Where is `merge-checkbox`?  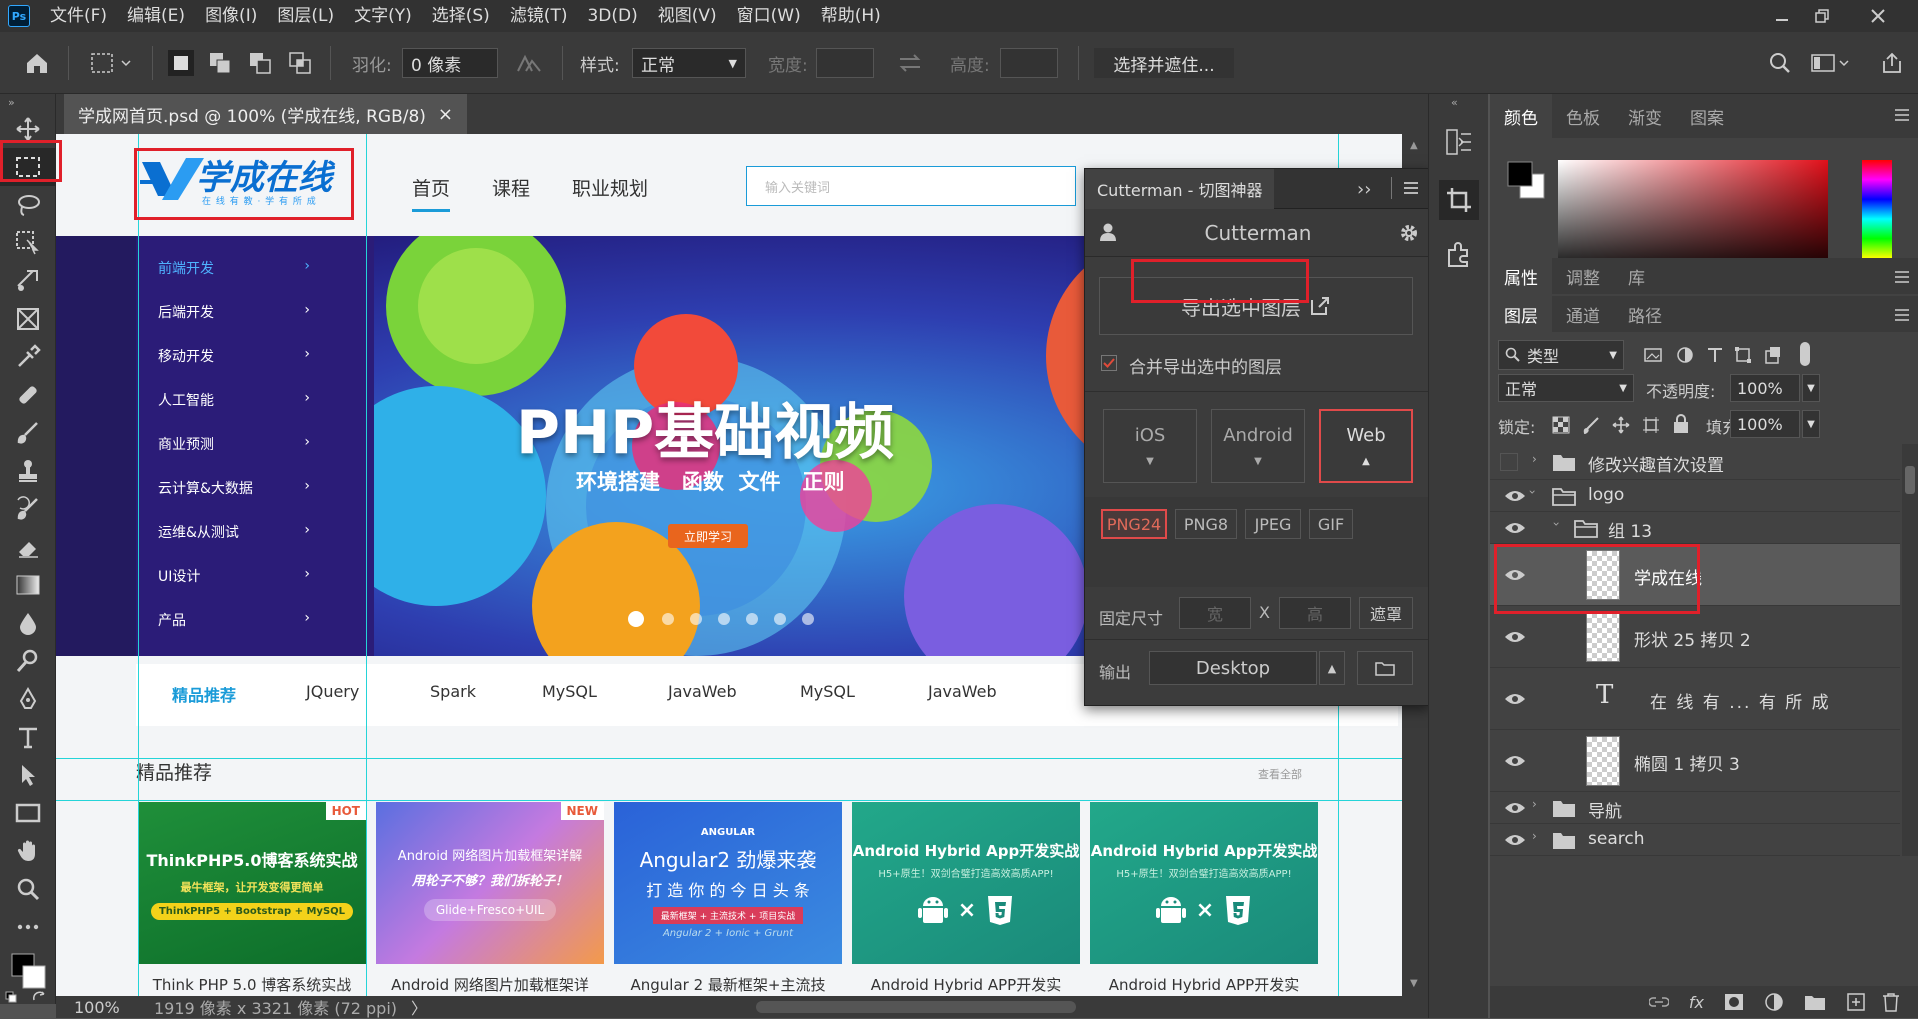 merge-checkbox is located at coordinates (1109, 363).